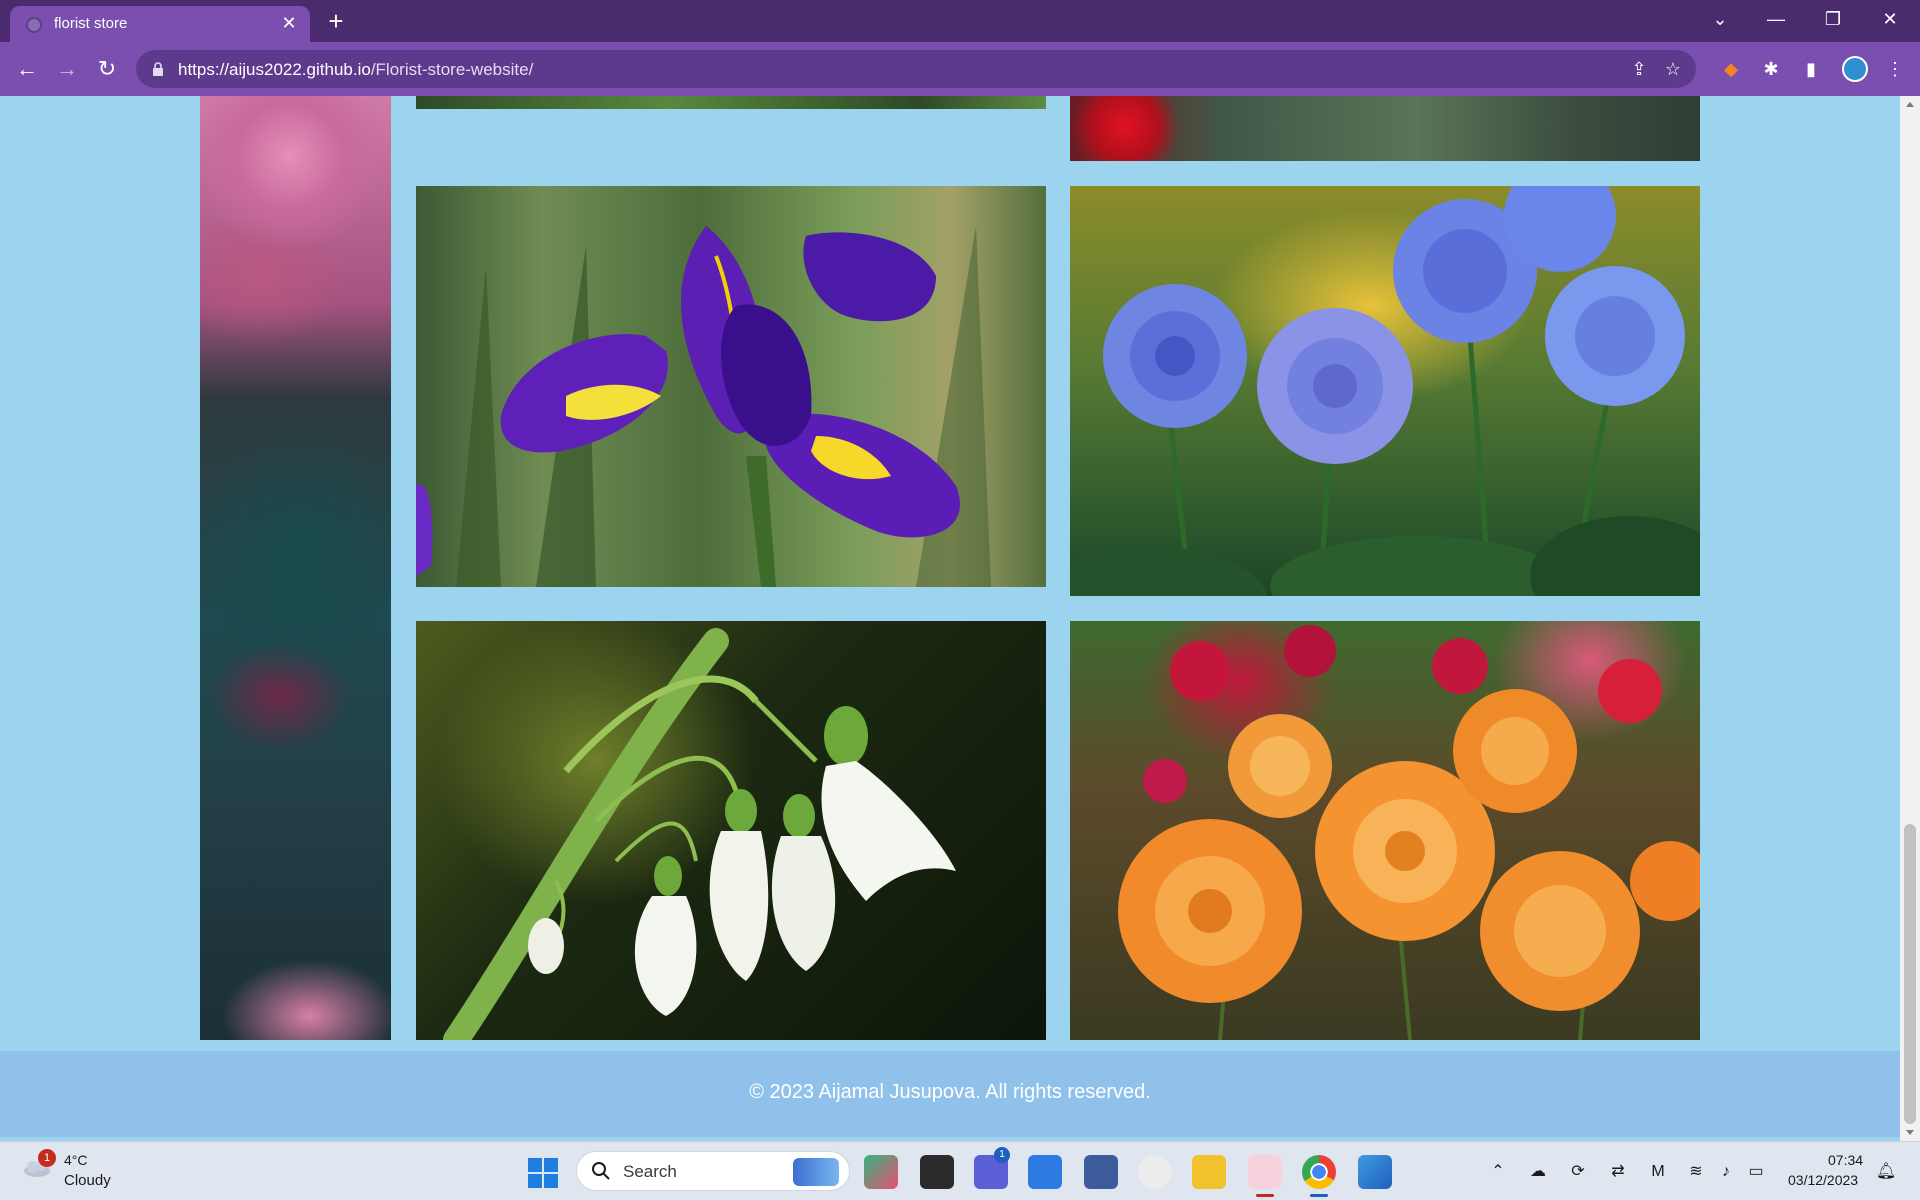 The width and height of the screenshot is (1920, 1200). I want to click on scrollbar-thumb, so click(1910, 974).